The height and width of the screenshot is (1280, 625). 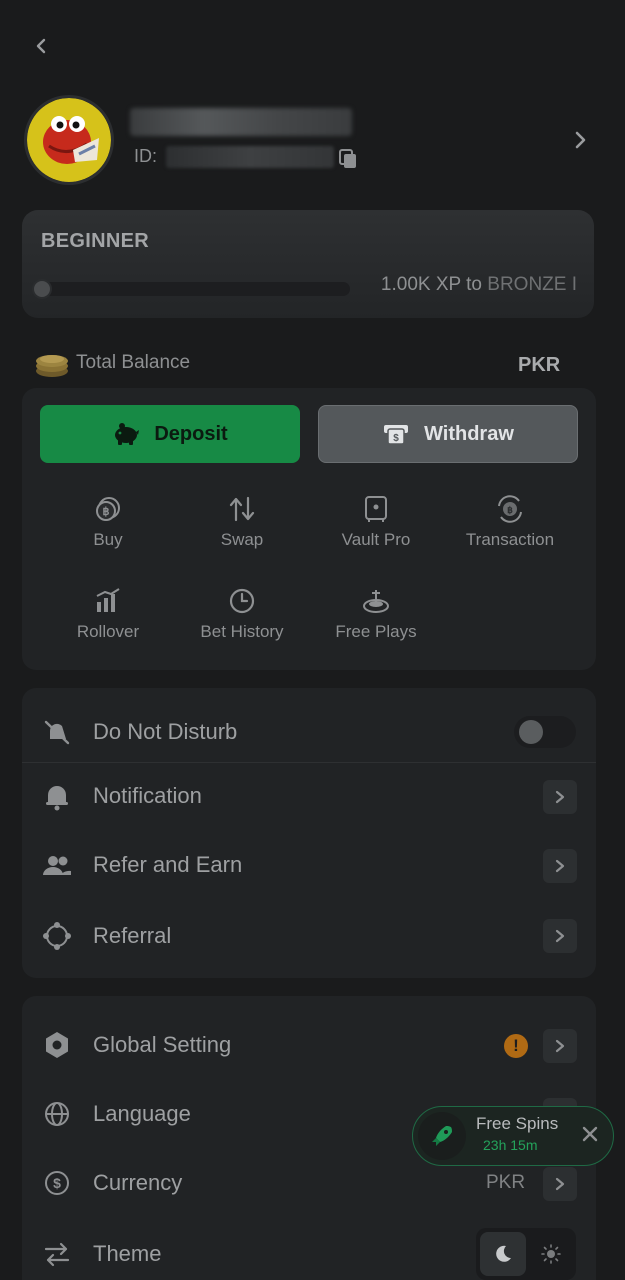 What do you see at coordinates (376, 601) in the screenshot?
I see `roulette-icon` at bounding box center [376, 601].